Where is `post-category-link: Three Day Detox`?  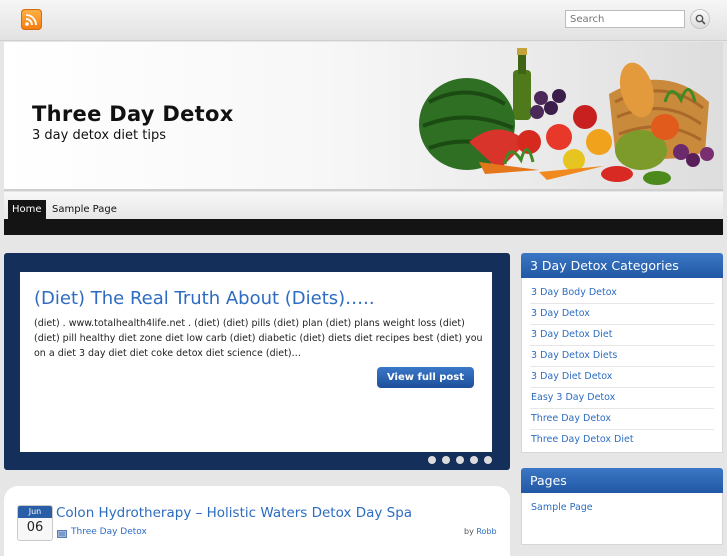
post-category-link: Three Day Detox is located at coordinates (109, 532).